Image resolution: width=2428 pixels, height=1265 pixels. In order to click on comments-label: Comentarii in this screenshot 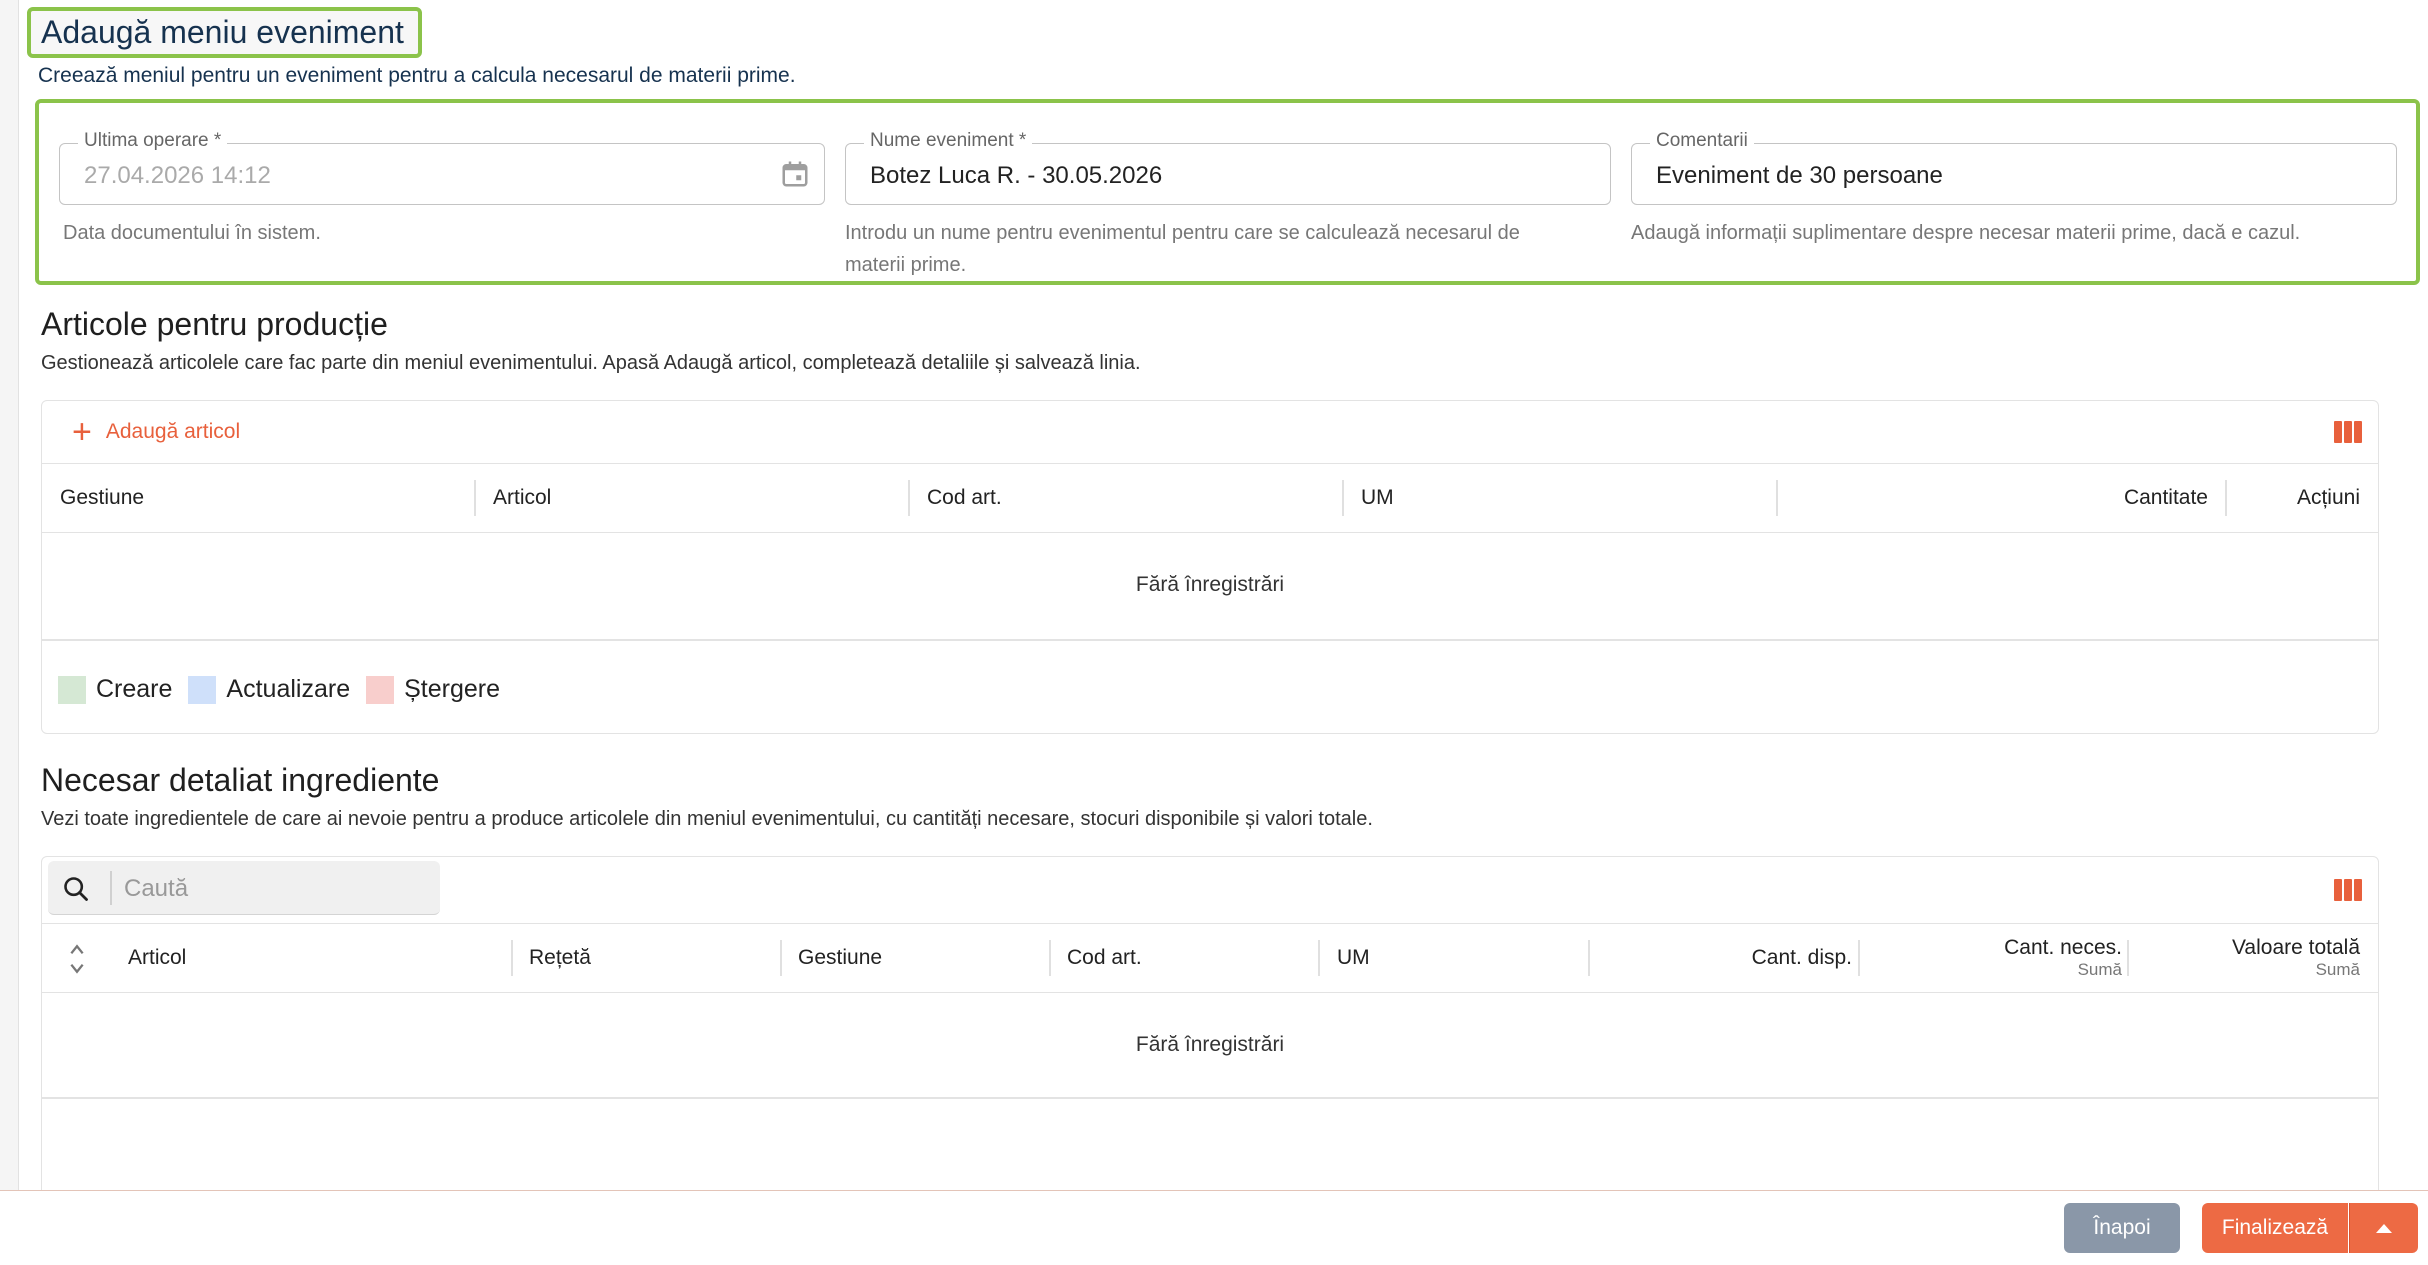, I will do `click(1702, 141)`.